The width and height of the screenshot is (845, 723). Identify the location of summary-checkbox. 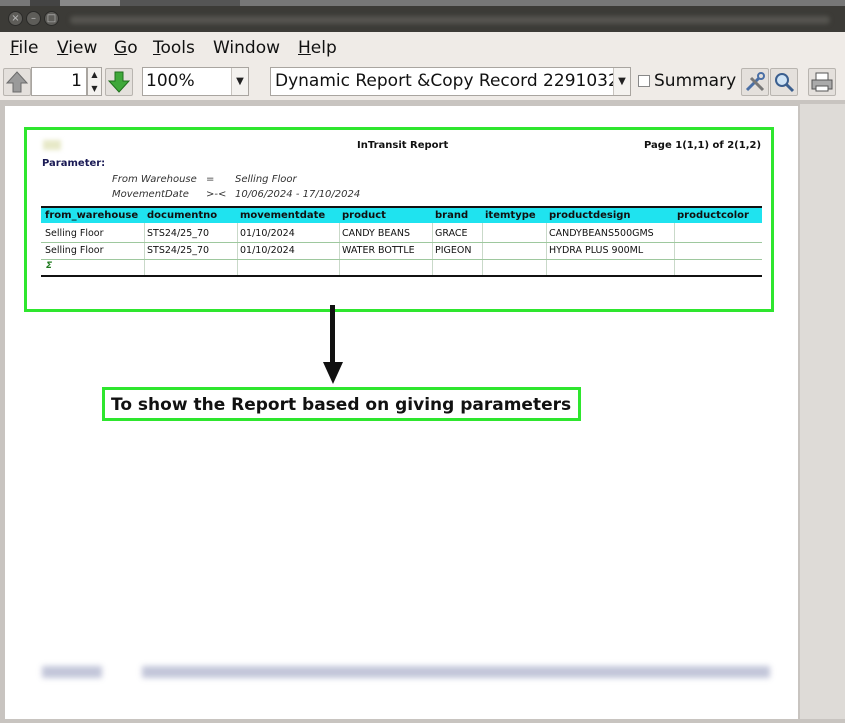
(644, 81).